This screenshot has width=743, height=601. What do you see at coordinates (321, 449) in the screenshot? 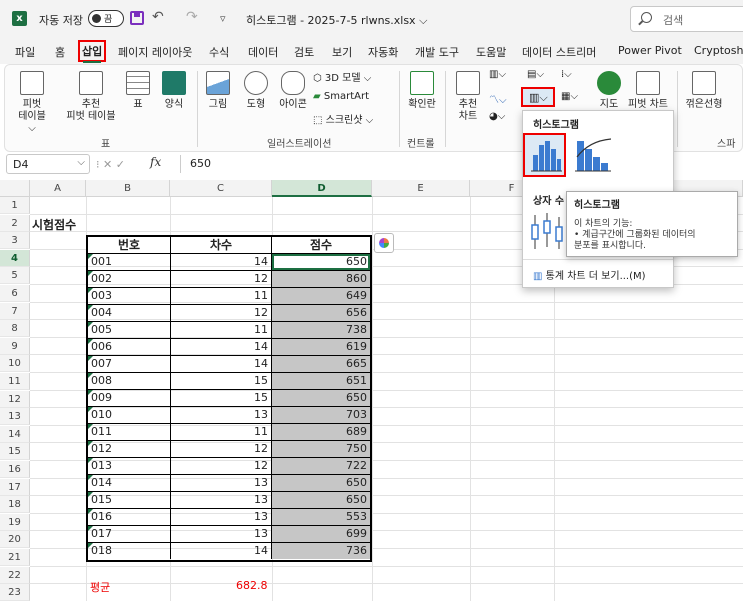
I see `cell-score: 750` at bounding box center [321, 449].